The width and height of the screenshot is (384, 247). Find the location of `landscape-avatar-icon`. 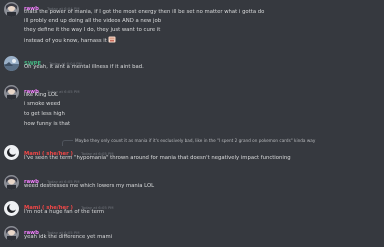

landscape-avatar-icon is located at coordinates (11, 63).